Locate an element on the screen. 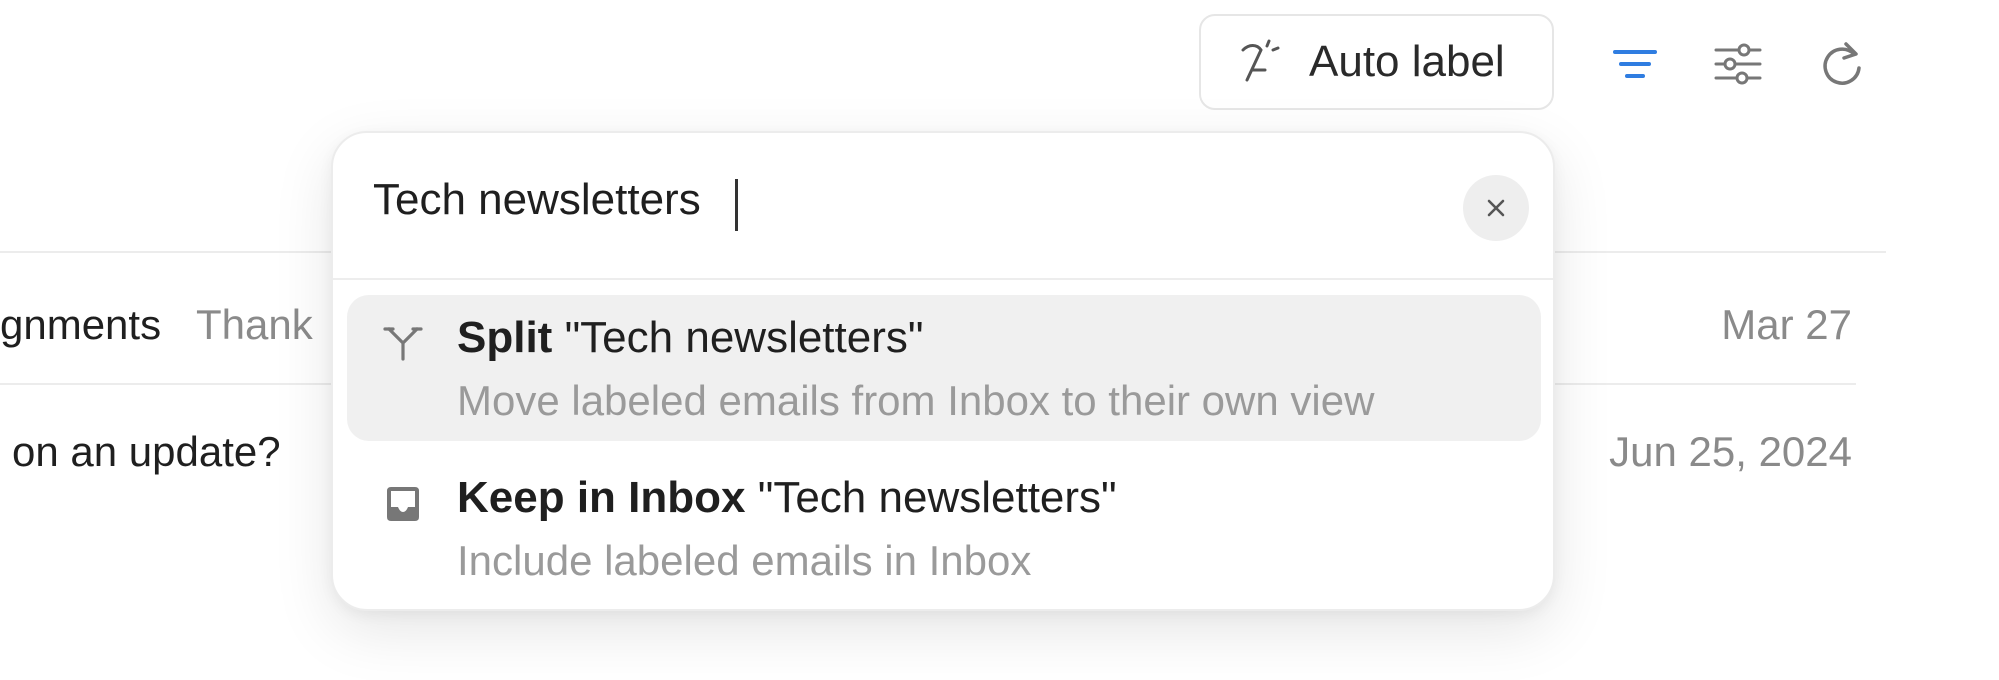 Image resolution: width=1999 pixels, height=680 pixels. clear-search-button is located at coordinates (1496, 208).